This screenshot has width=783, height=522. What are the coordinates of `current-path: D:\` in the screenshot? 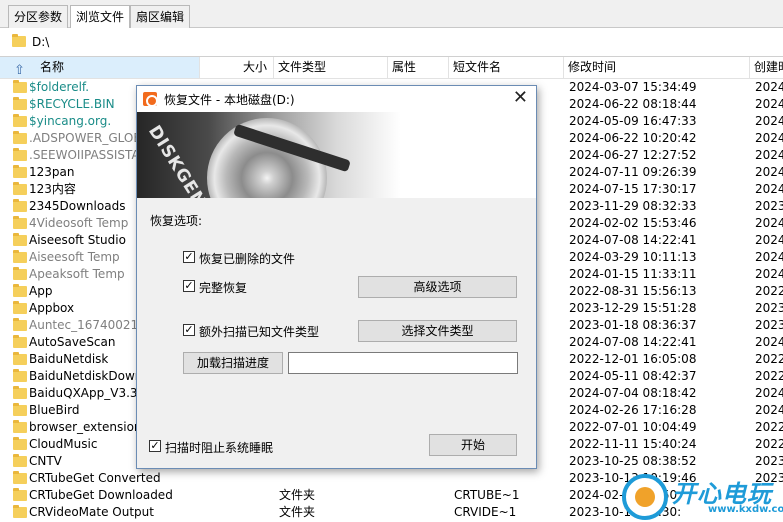 It's located at (41, 42).